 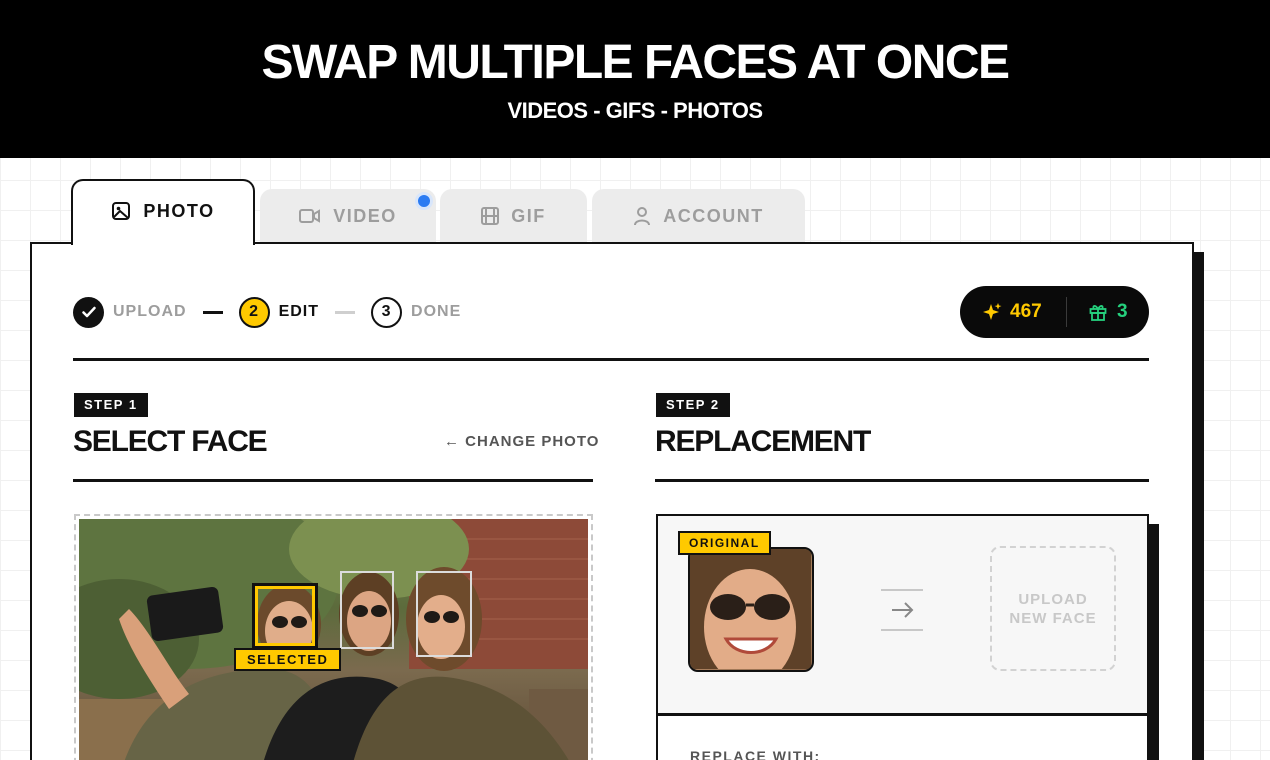 I want to click on uploaded-photo, so click(x=333, y=639).